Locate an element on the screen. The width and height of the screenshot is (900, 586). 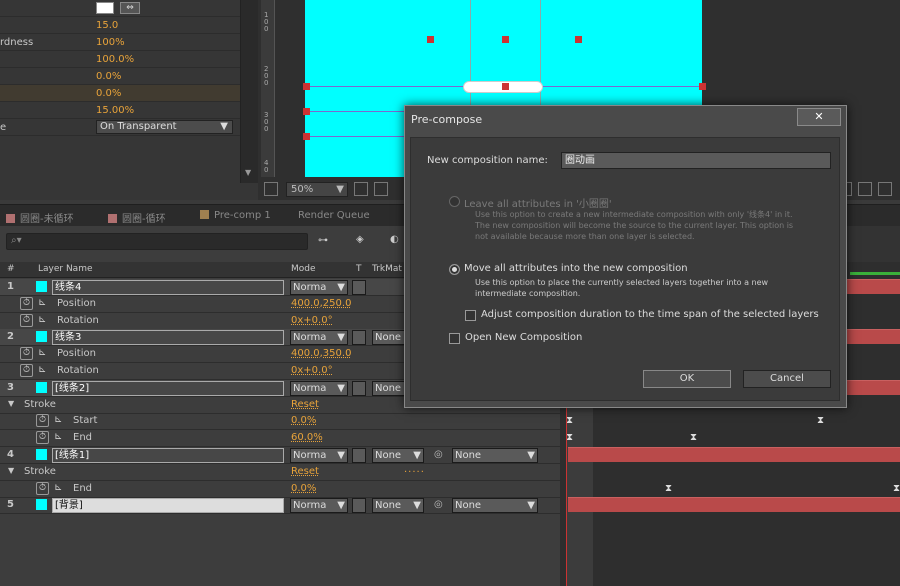
layer-name: [线条1] is located at coordinates (168, 455).